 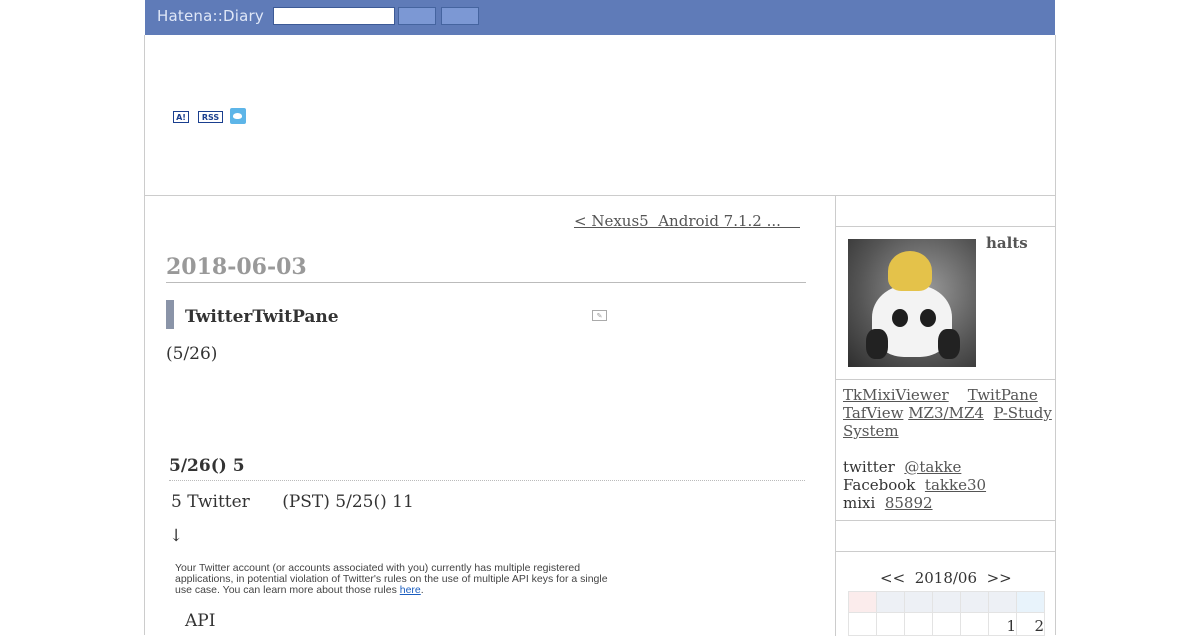 I want to click on mixi-line: mixi 85892, so click(x=888, y=503).